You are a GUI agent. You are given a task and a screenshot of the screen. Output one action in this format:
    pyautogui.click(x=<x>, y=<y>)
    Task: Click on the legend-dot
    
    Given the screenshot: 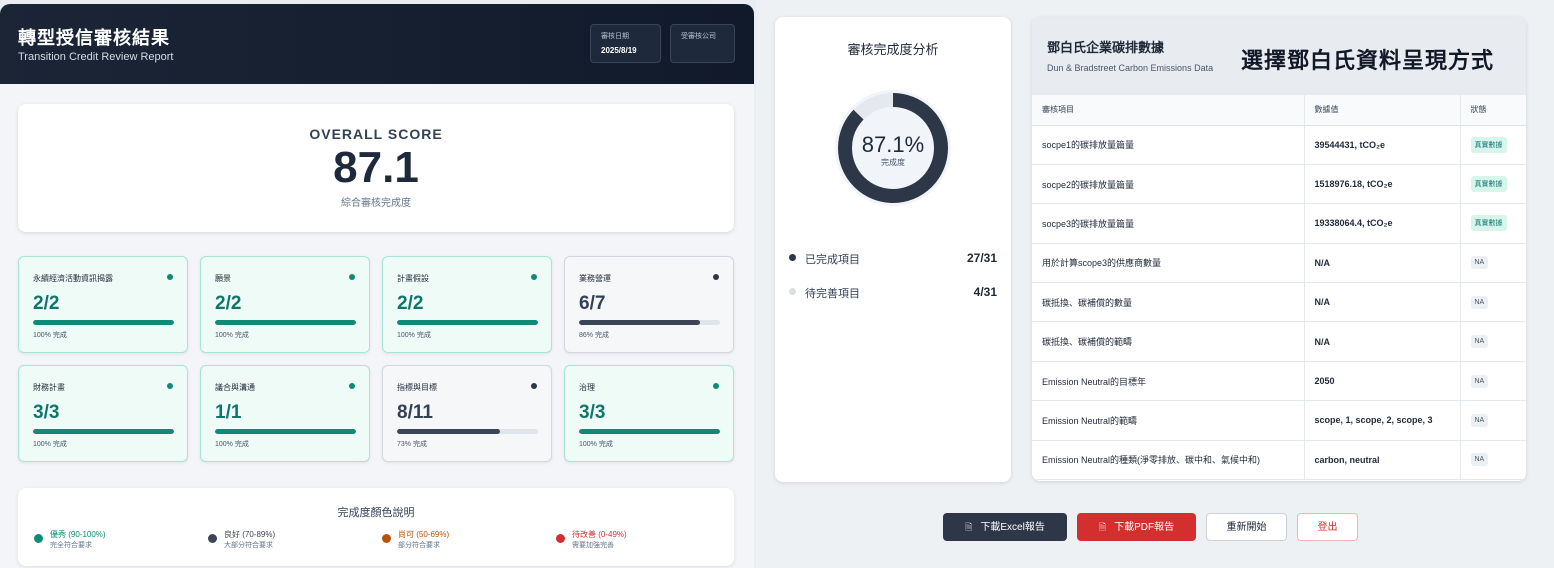 What is the action you would take?
    pyautogui.click(x=386, y=538)
    